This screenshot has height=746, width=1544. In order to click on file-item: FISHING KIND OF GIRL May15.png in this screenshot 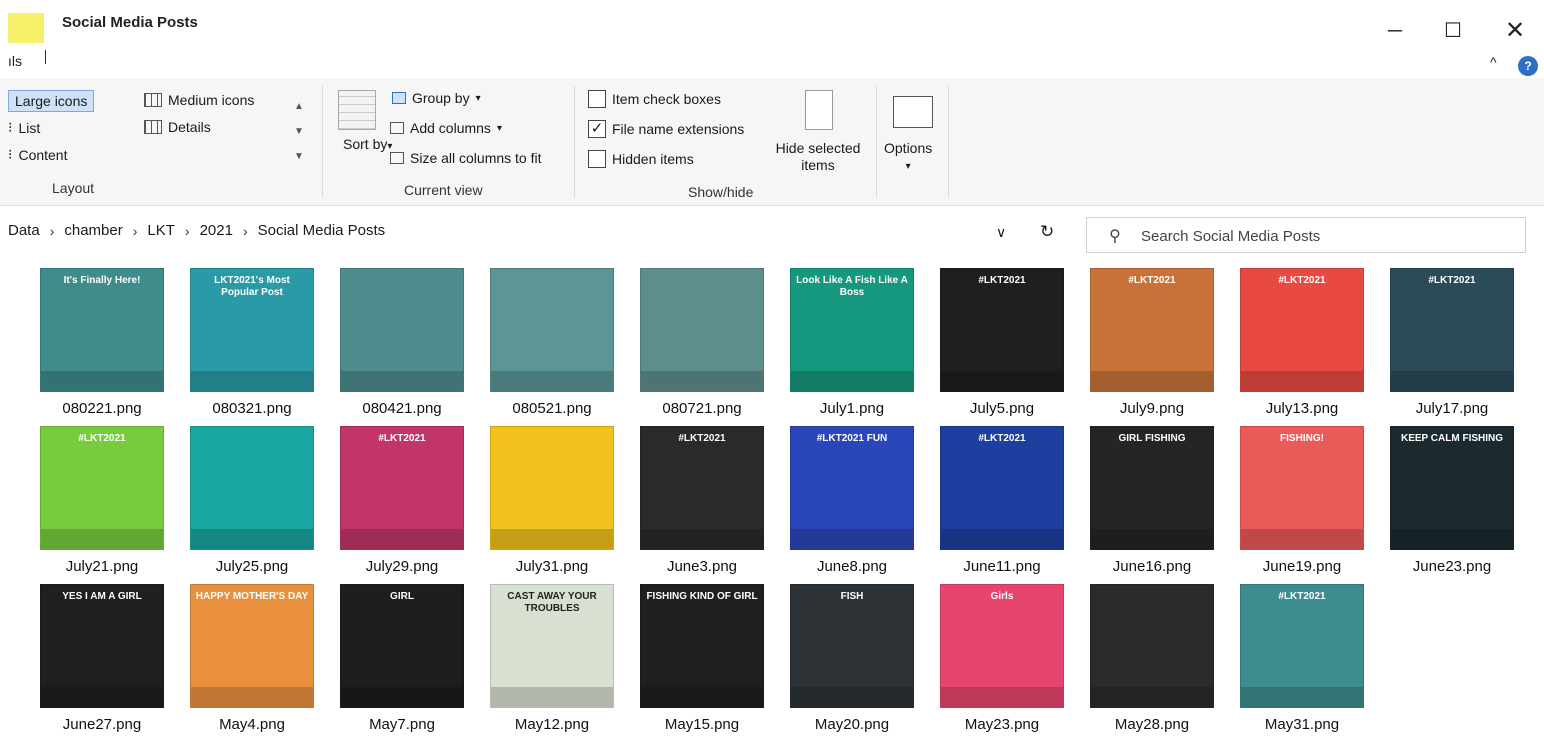, I will do `click(691, 659)`.